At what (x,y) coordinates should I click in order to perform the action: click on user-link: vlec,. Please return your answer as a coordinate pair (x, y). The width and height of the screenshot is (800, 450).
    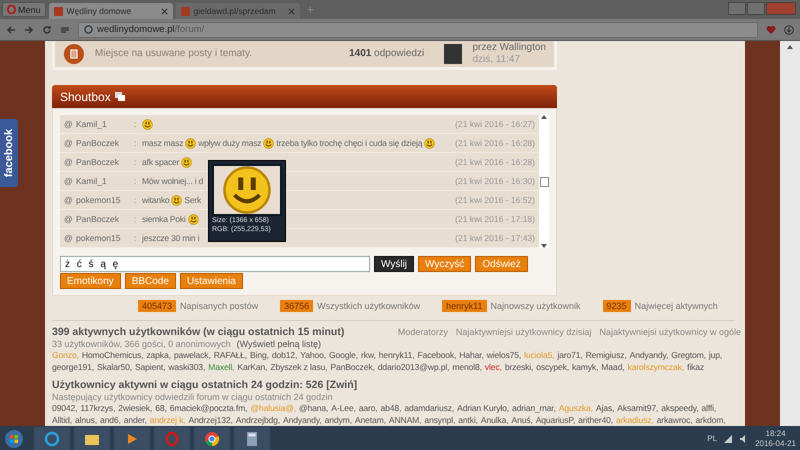
    Looking at the image, I should click on (493, 368).